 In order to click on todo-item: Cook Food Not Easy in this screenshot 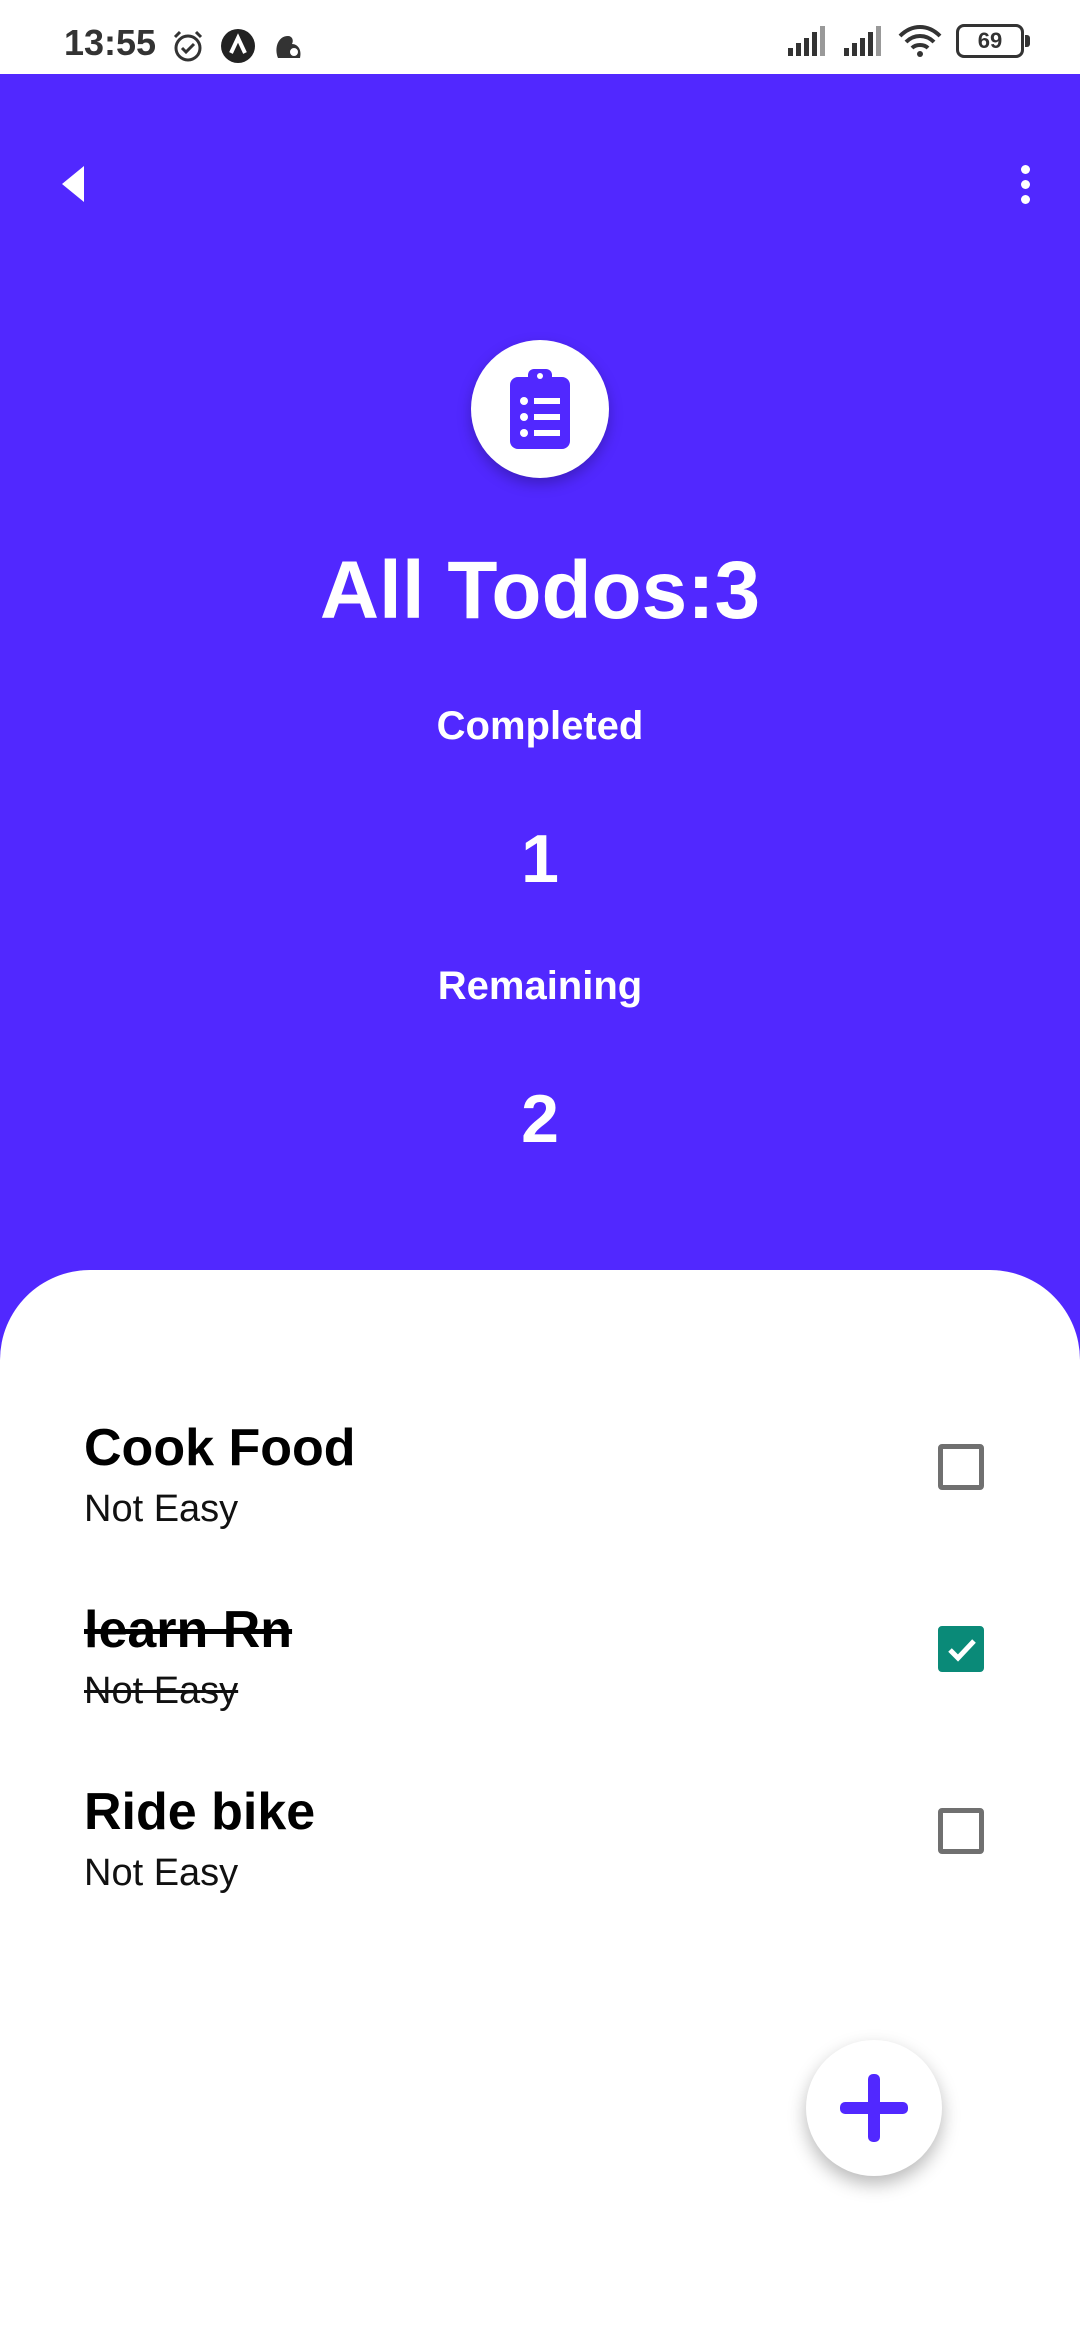, I will do `click(540, 1481)`.